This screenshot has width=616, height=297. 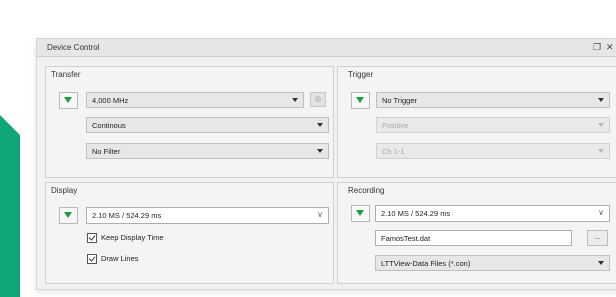 I want to click on recording-filetype-value: LTTView-Data Files (*.con), so click(x=426, y=263).